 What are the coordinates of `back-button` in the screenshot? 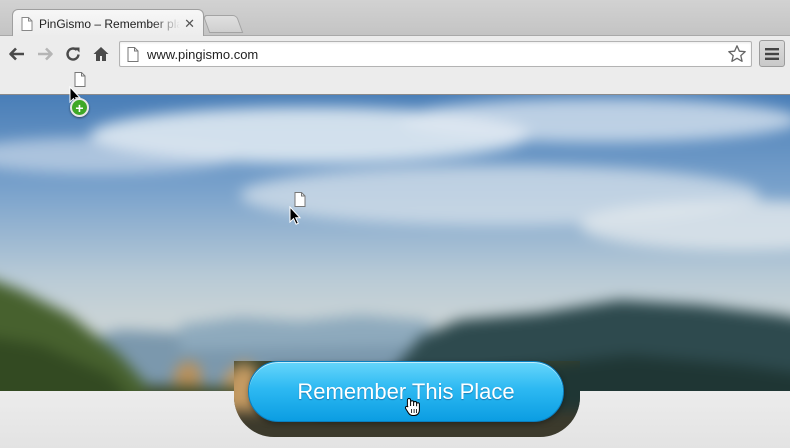 It's located at (17, 54).